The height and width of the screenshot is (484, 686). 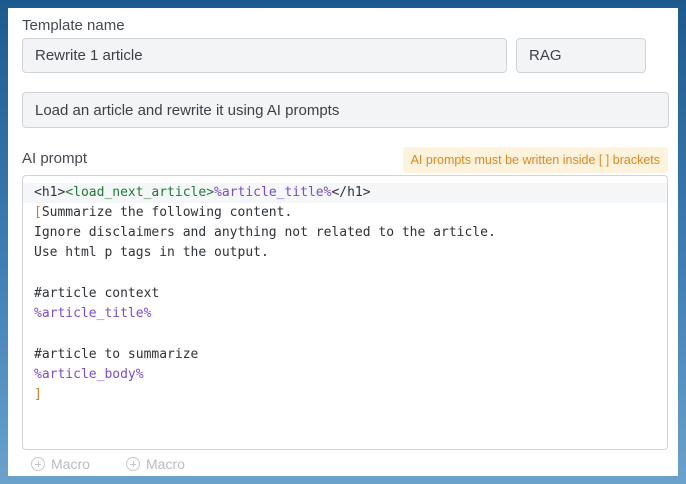 I want to click on macro-button-2: Macro, so click(x=155, y=464).